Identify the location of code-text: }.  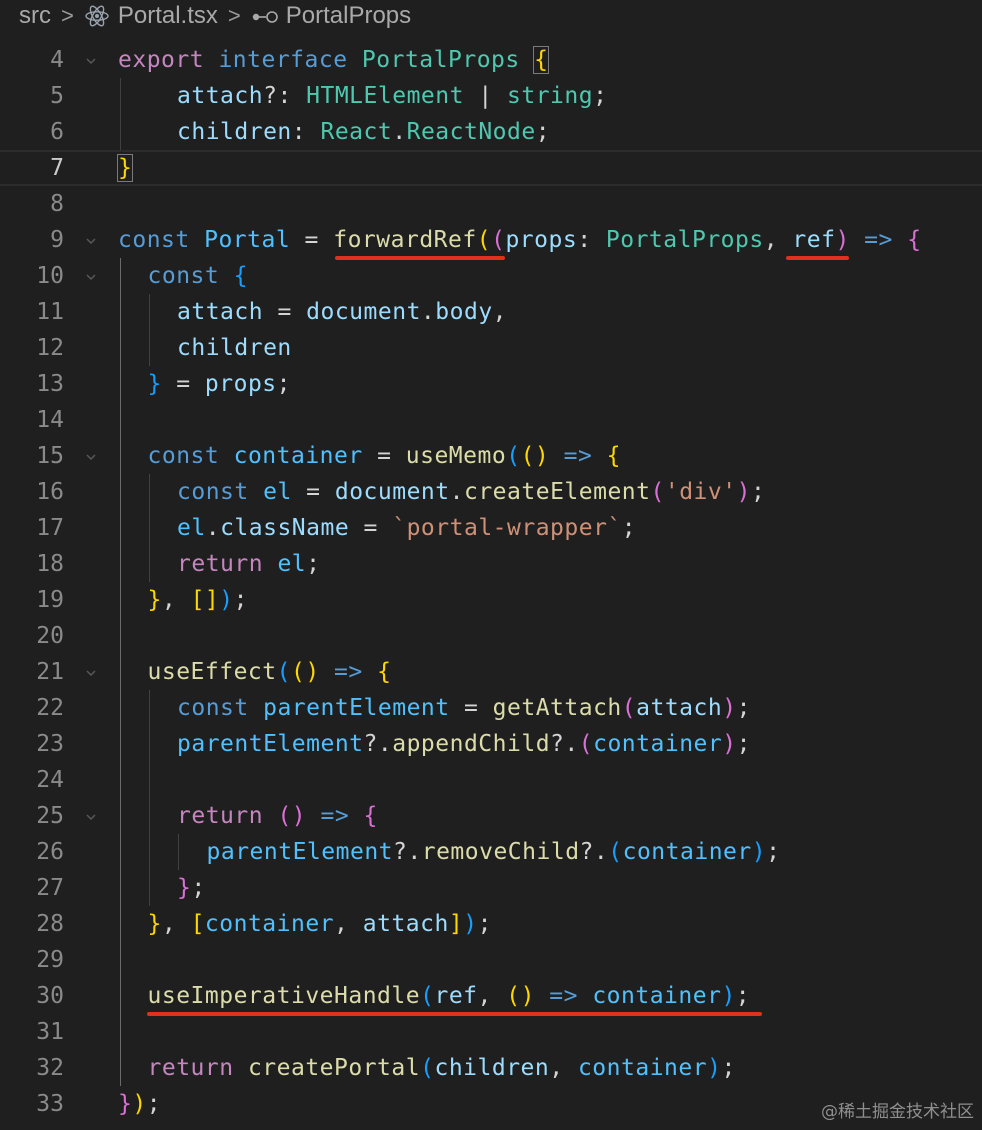
(125, 168).